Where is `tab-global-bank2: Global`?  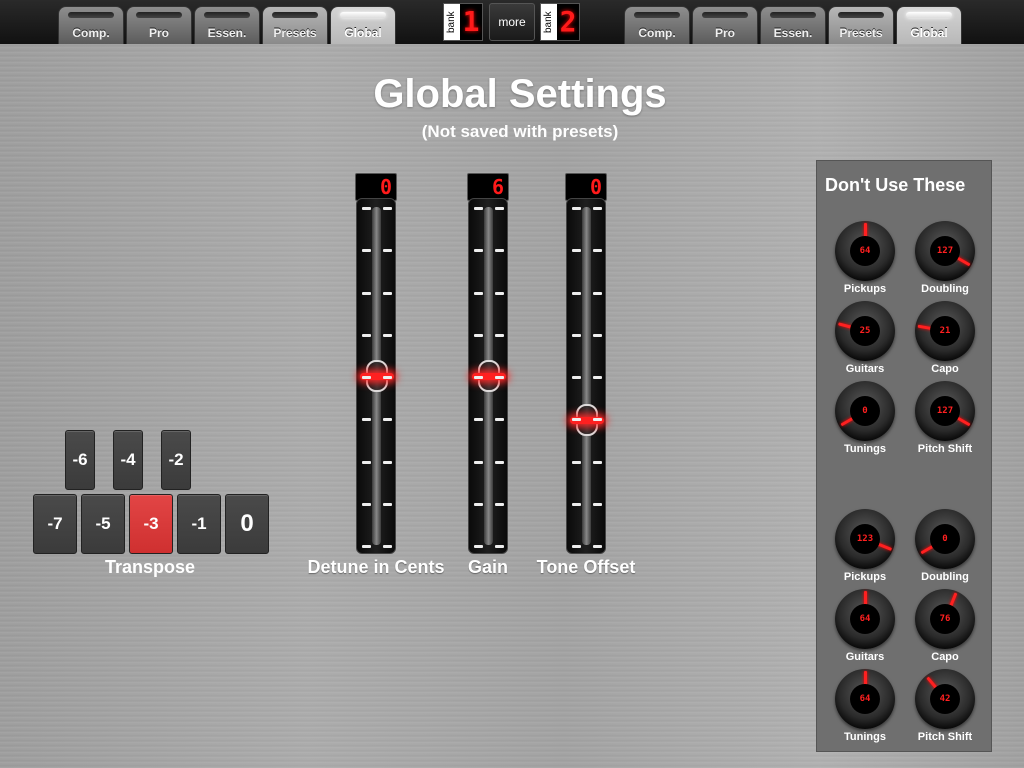
tab-global-bank2: Global is located at coordinates (929, 25).